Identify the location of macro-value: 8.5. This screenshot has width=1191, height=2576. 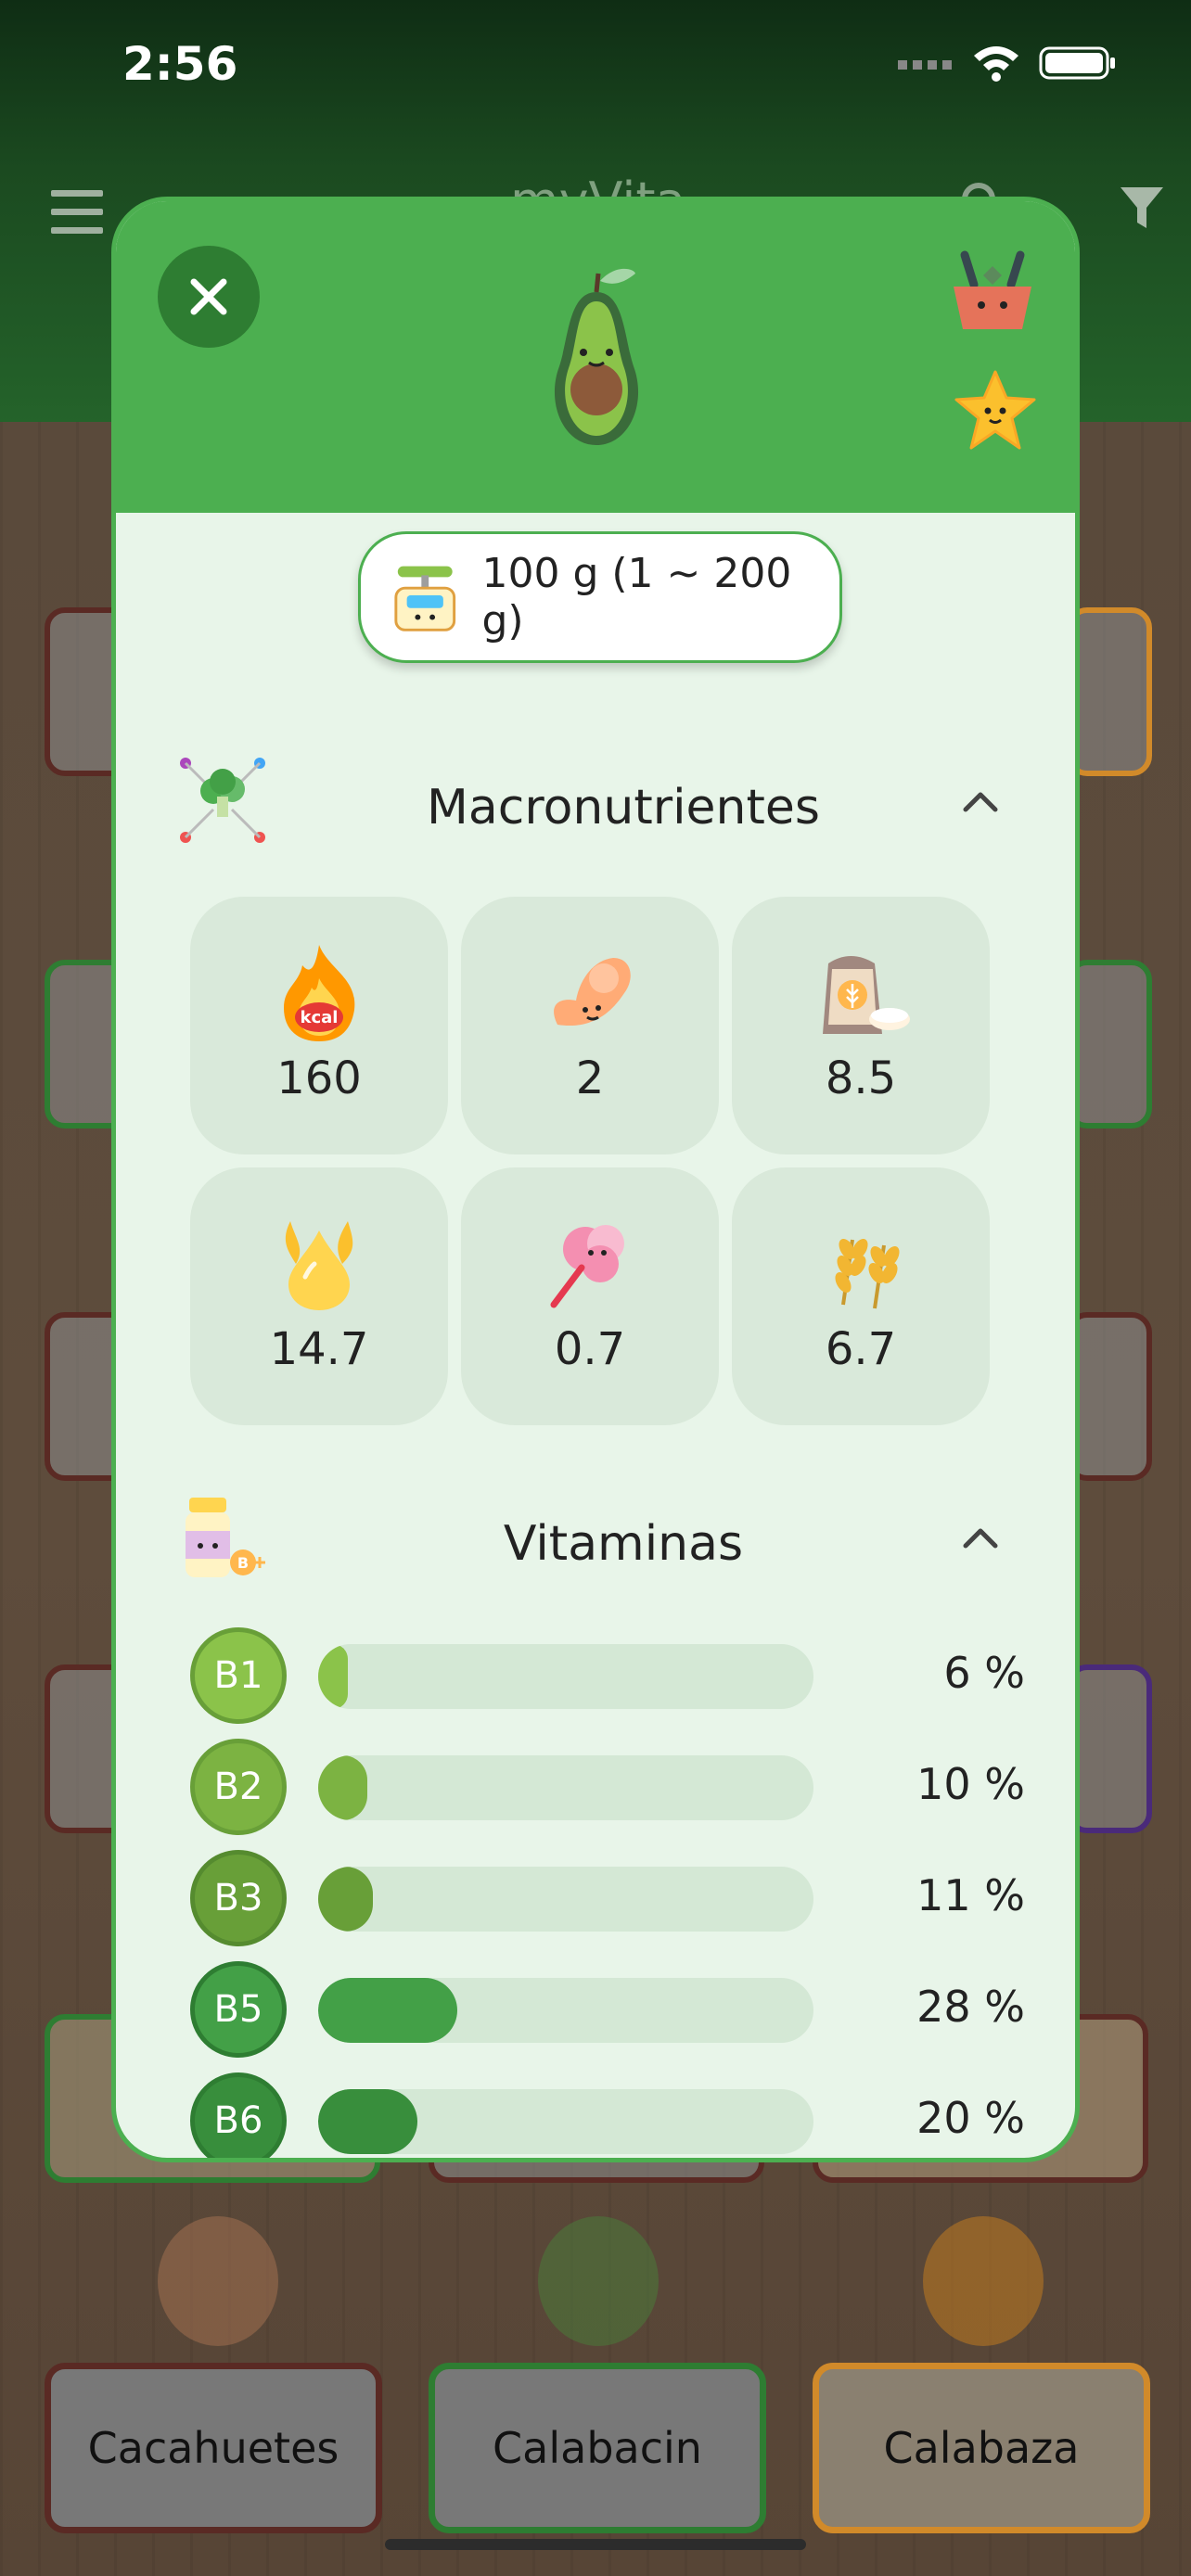
(861, 1078).